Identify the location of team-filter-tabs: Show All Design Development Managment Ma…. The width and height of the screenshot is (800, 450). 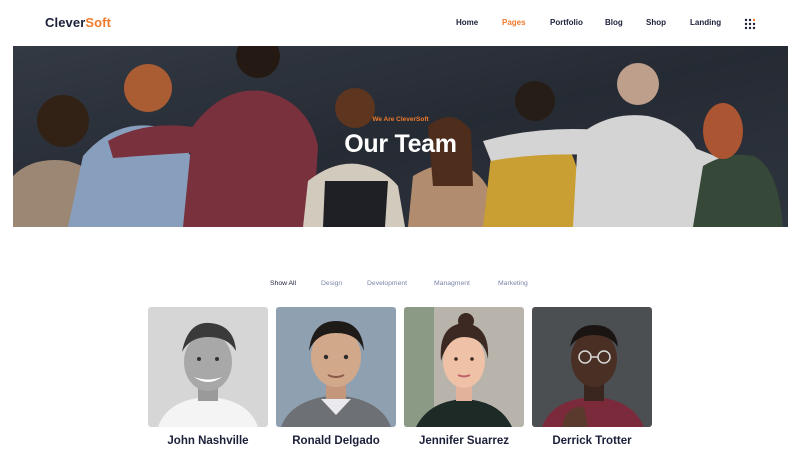
(400, 285).